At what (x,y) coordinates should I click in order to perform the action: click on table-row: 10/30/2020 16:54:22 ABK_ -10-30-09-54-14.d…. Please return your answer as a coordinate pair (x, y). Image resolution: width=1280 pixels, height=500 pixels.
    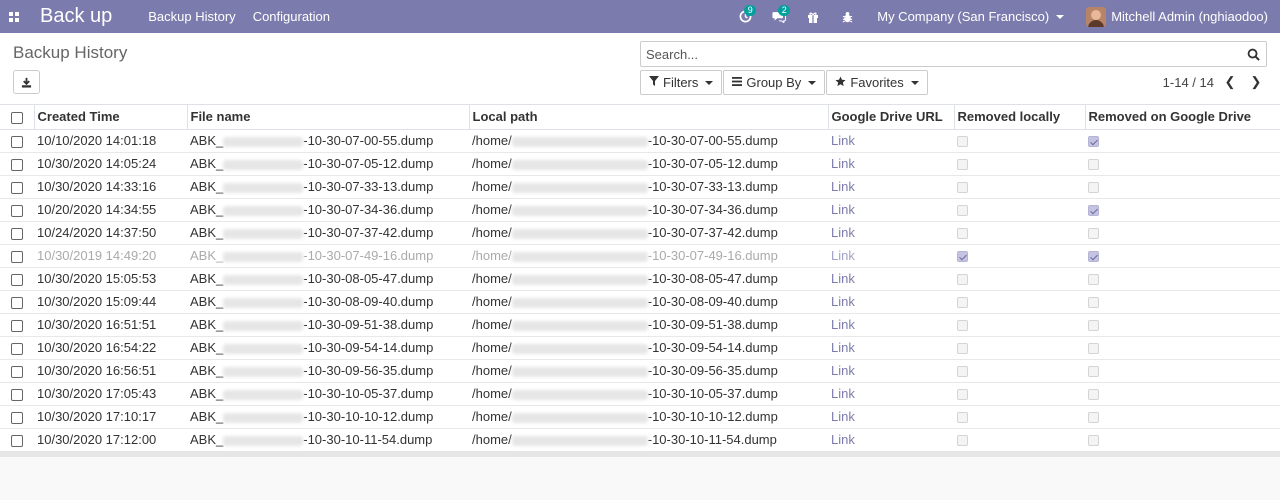
    Looking at the image, I should click on (640, 347).